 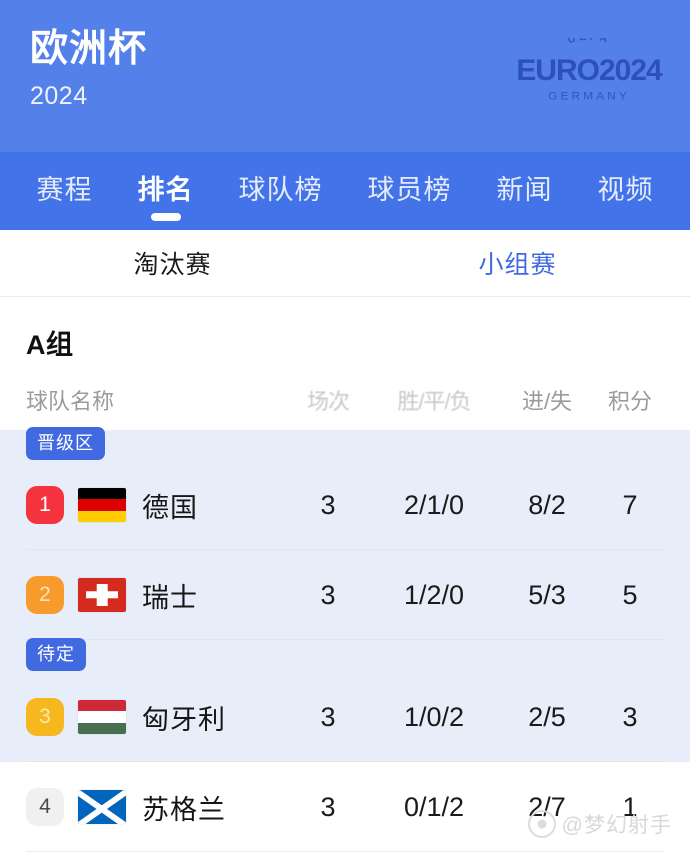 I want to click on cell-wdl: 0/1/2, so click(x=434, y=806).